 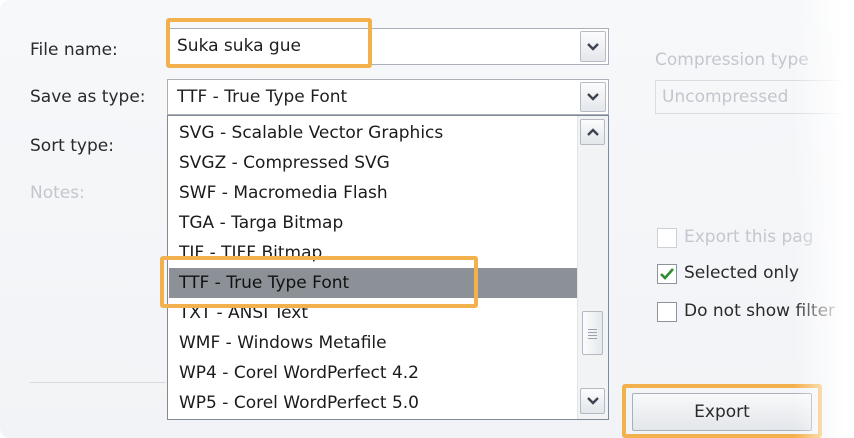 I want to click on list-item: TGA - Targa Bitmap, so click(x=373, y=223).